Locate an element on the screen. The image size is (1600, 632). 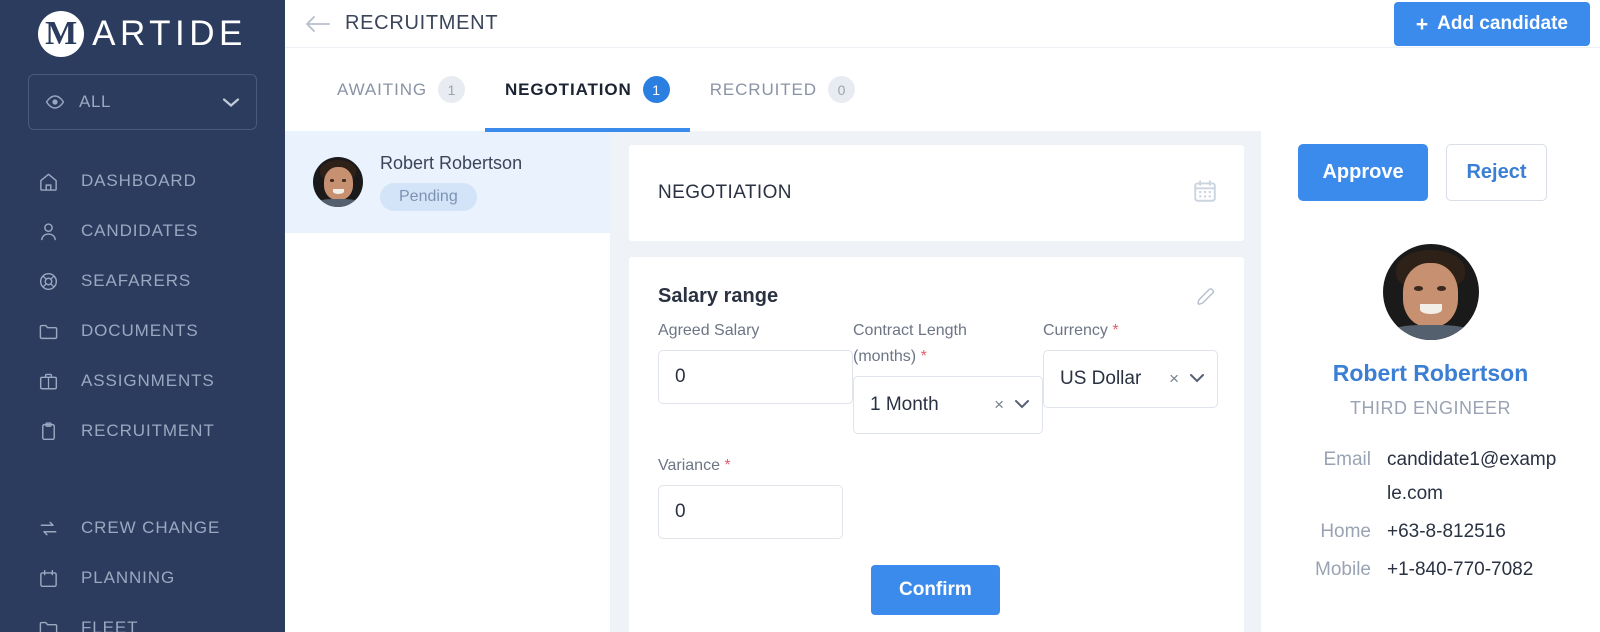
contract-length-field-group: Contract Length (months) * 1 Month × is located at coordinates (948, 376).